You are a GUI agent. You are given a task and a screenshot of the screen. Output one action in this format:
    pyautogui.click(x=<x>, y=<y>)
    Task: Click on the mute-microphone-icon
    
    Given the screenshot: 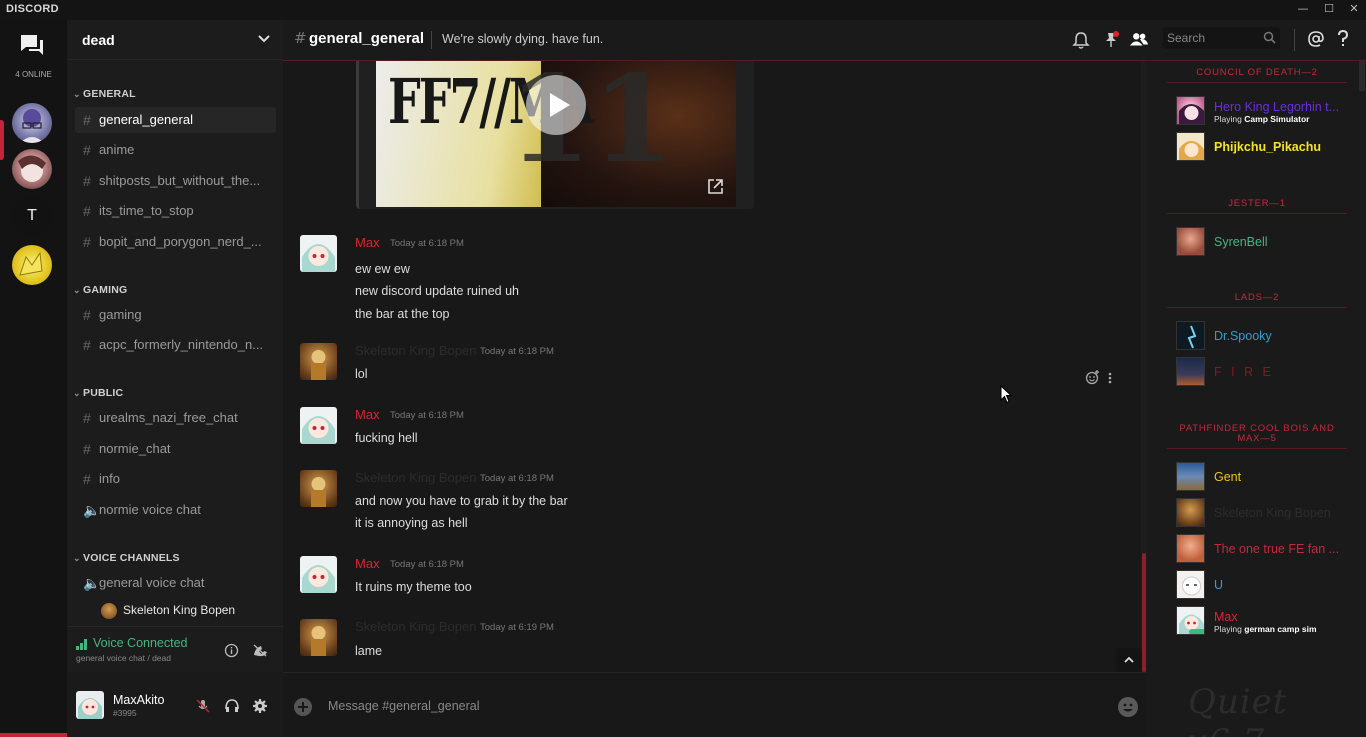 What is the action you would take?
    pyautogui.click(x=203, y=706)
    